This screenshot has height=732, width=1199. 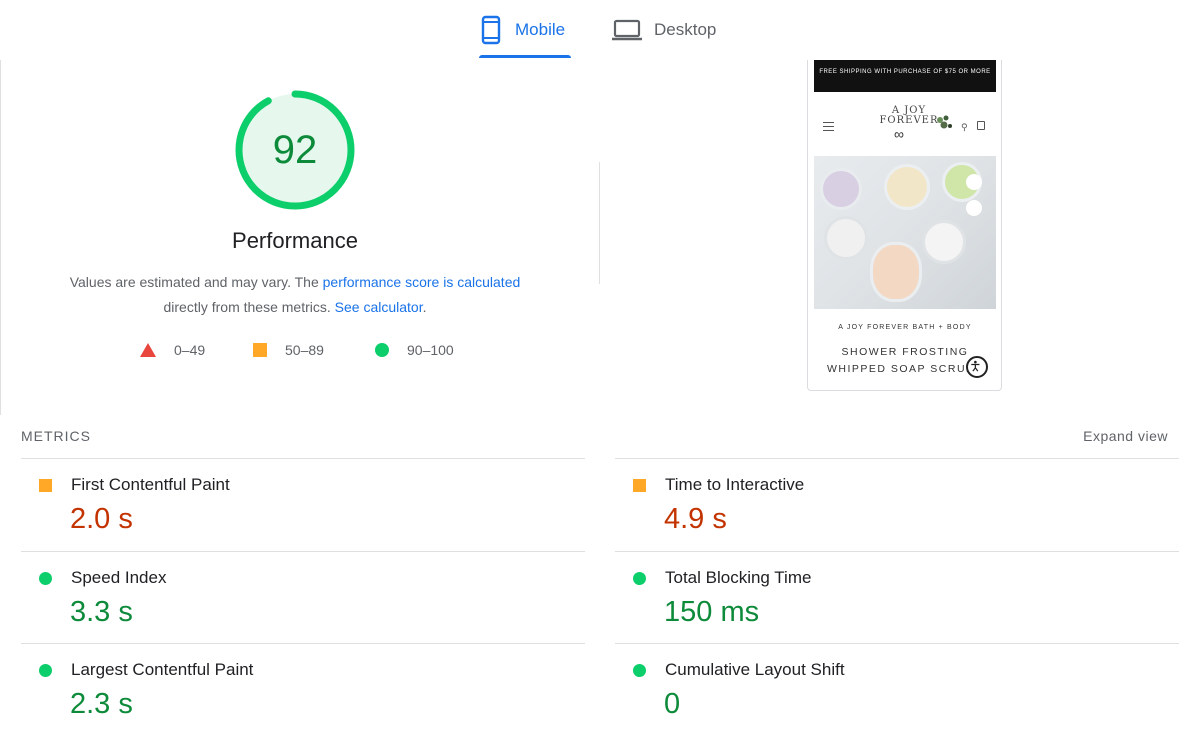 What do you see at coordinates (249, 307) in the screenshot?
I see `description-text-2: directly from these metrics.` at bounding box center [249, 307].